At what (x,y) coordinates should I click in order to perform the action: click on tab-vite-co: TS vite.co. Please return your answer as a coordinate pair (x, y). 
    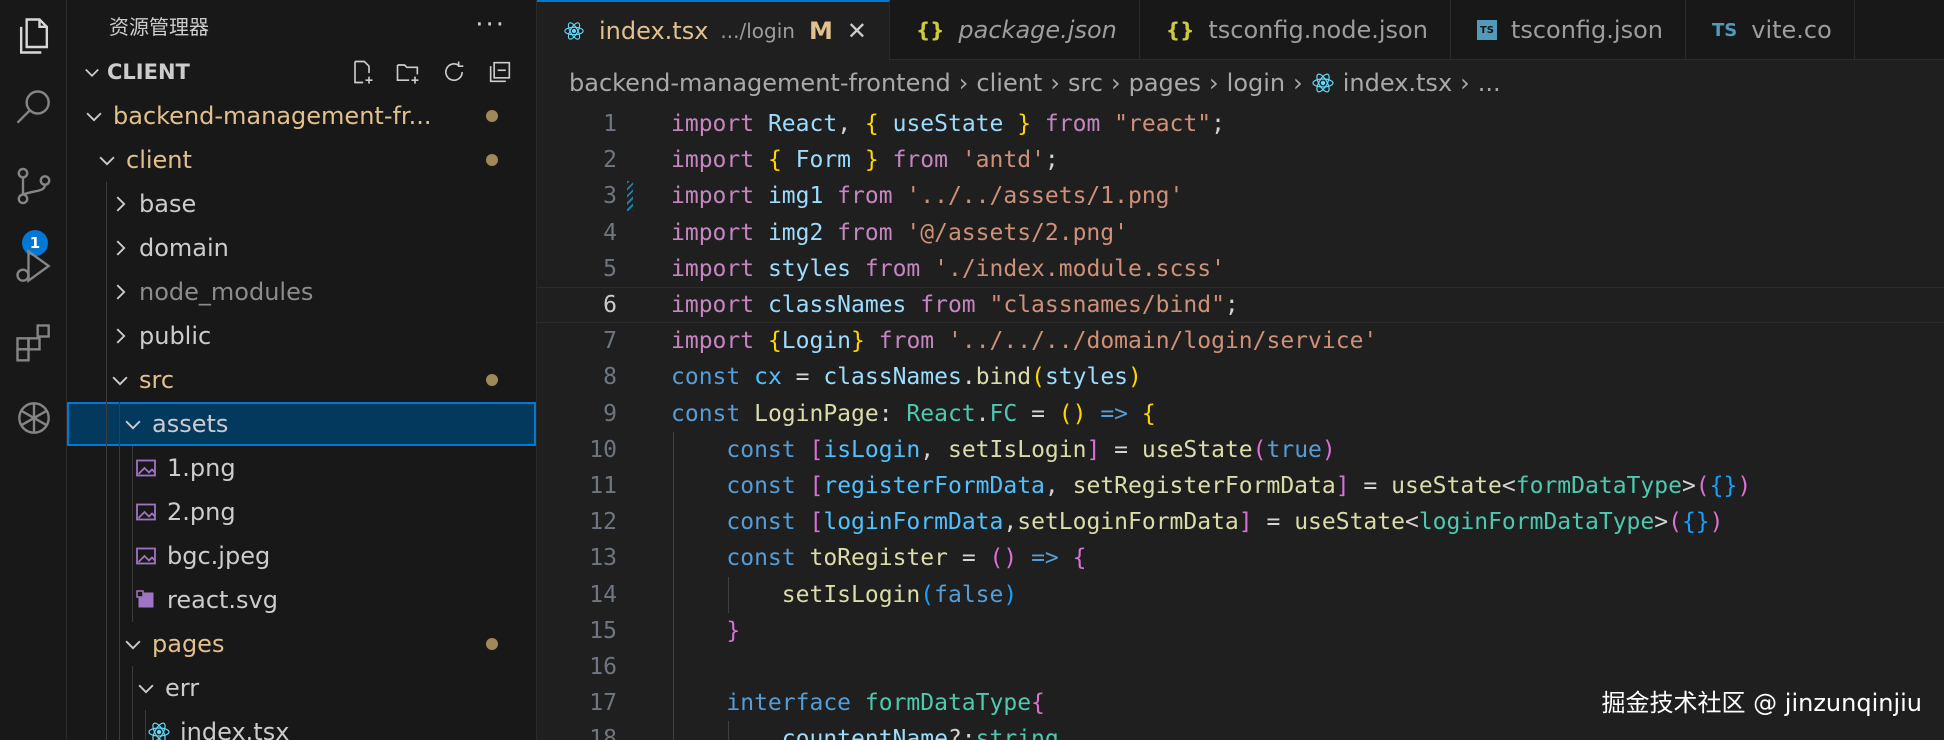
    Looking at the image, I should click on (1770, 30).